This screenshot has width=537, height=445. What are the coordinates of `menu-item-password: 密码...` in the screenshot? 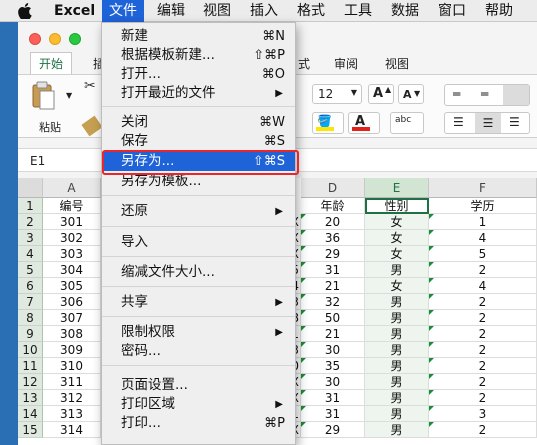 It's located at (198, 351).